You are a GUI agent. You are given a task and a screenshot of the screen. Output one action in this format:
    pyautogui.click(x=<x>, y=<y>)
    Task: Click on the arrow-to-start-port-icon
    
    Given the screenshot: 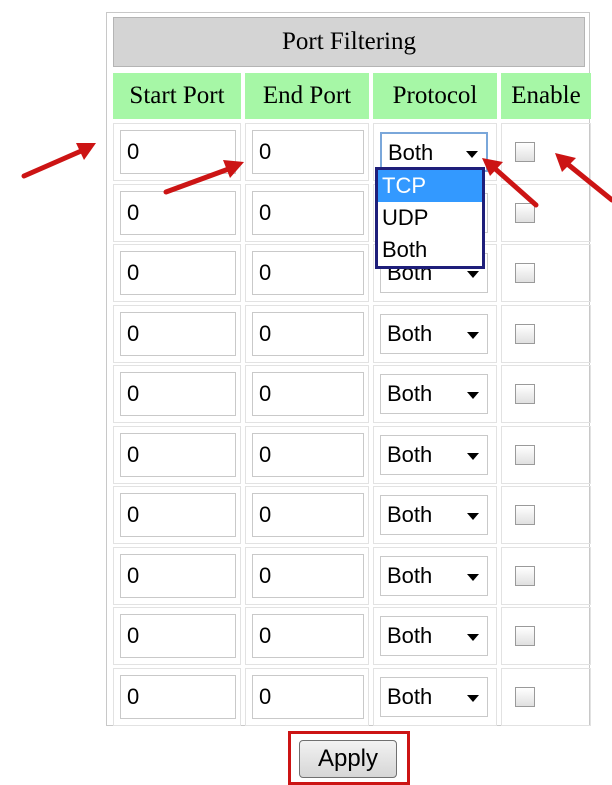 What is the action you would take?
    pyautogui.click(x=58, y=161)
    